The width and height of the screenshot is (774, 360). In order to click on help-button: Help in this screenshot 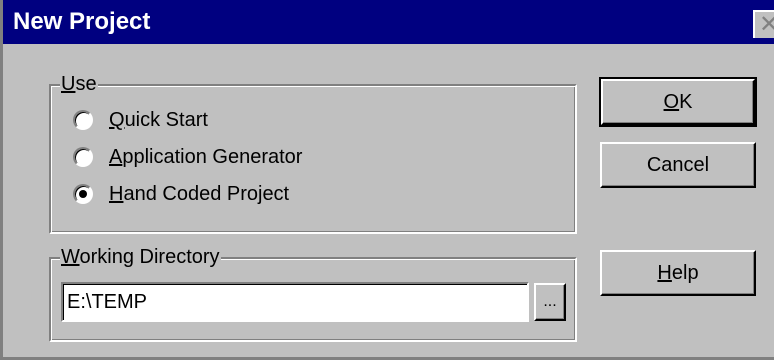, I will do `click(678, 273)`.